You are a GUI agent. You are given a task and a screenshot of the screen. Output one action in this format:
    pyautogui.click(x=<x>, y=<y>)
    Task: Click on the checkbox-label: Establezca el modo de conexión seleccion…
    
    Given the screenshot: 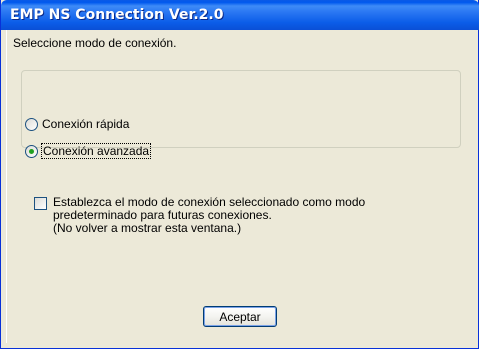 What is the action you would take?
    pyautogui.click(x=209, y=215)
    